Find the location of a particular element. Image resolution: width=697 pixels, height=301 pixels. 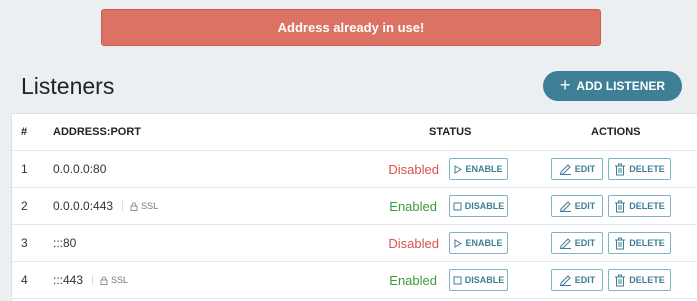

alert-message: Address already in use! is located at coordinates (351, 27).